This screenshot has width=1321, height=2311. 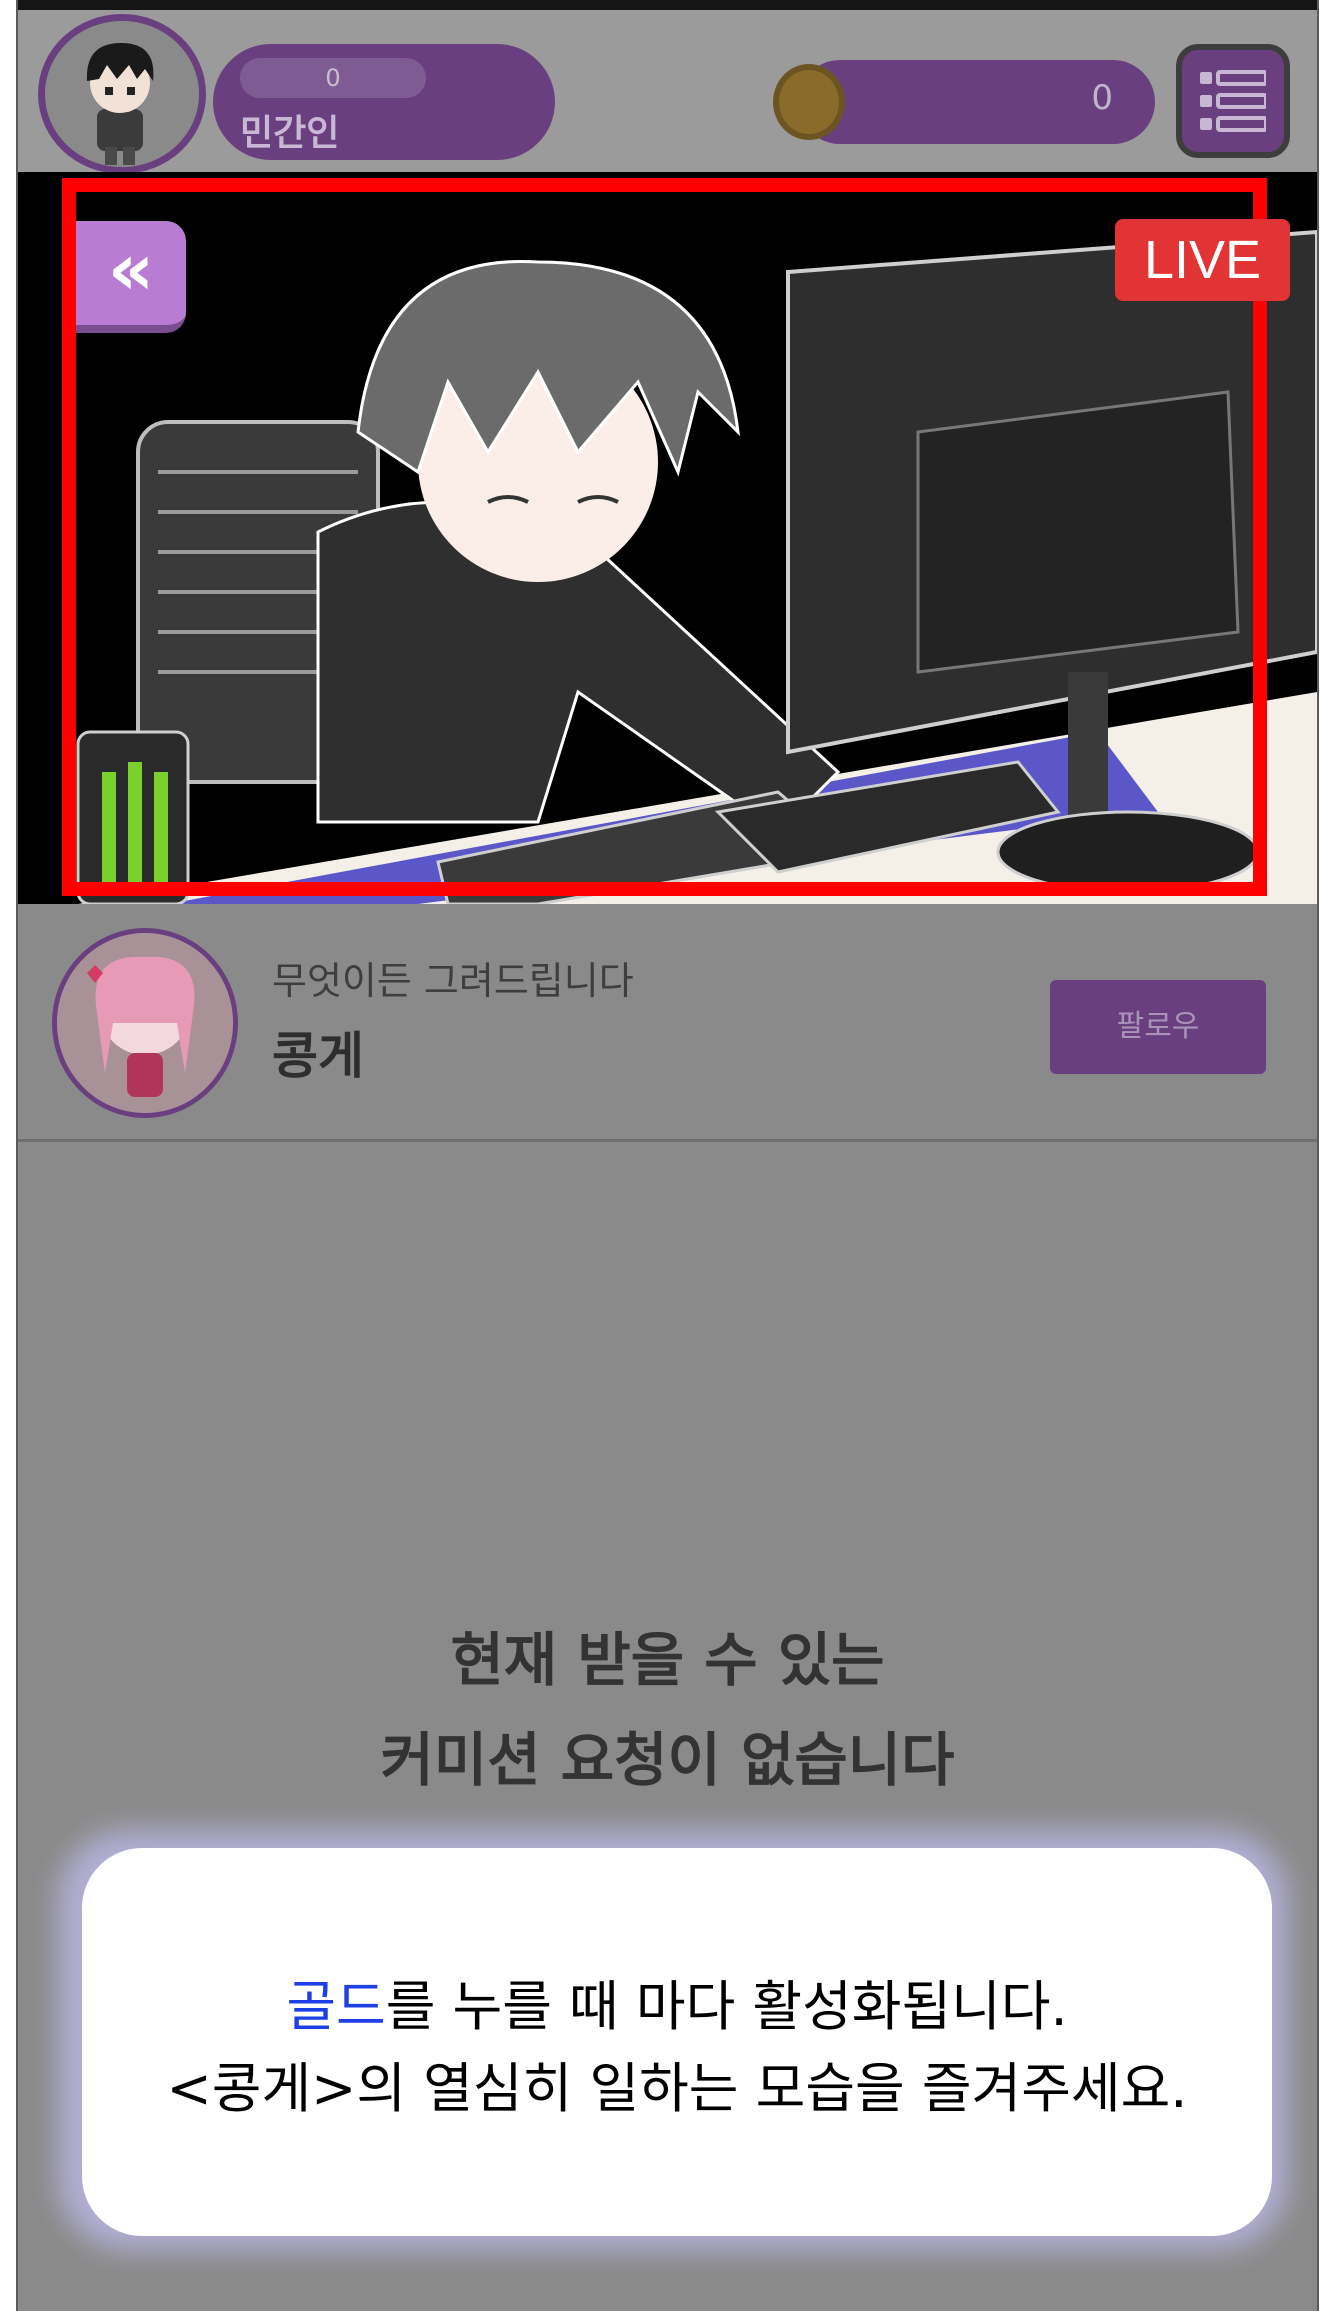 I want to click on player-avatar, so click(x=122, y=94).